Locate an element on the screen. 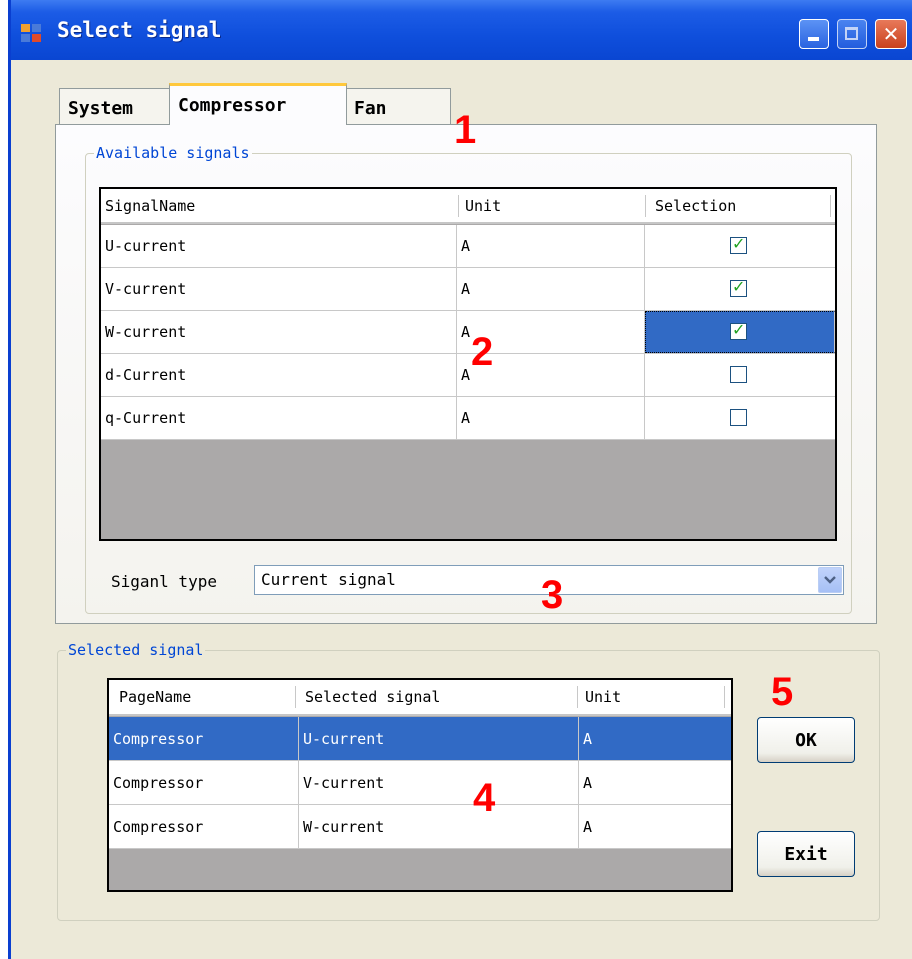 This screenshot has height=959, width=912. app-icon is located at coordinates (32, 34).